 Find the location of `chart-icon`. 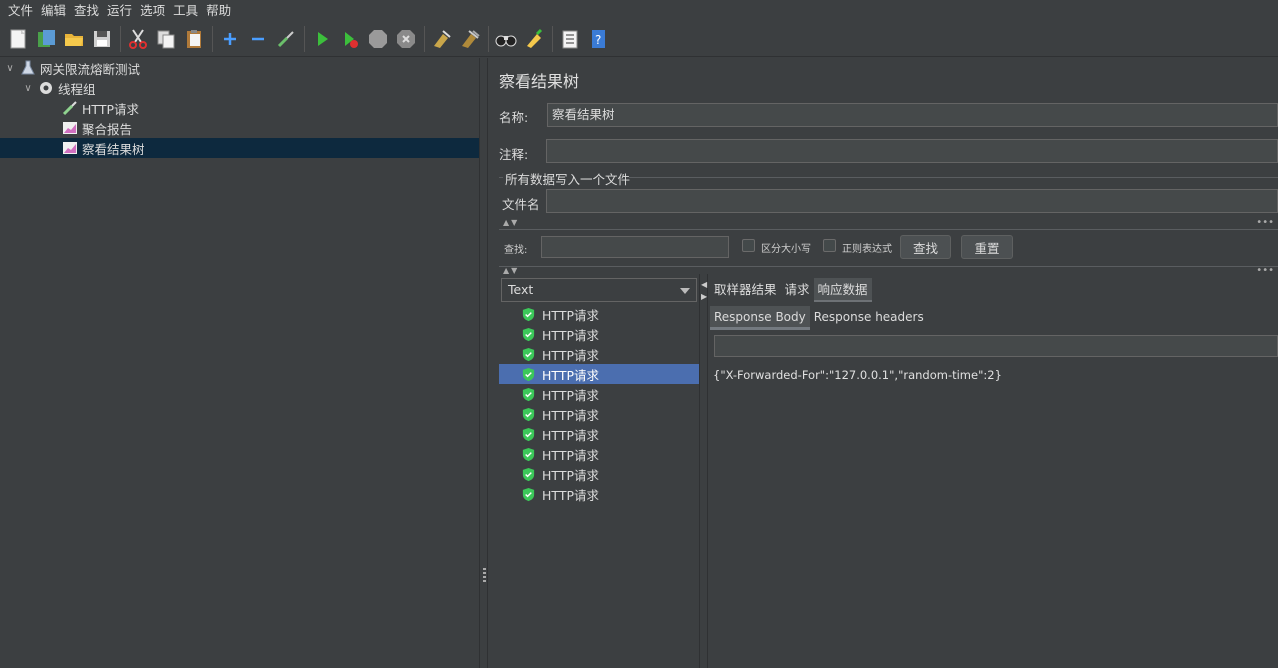

chart-icon is located at coordinates (70, 148).